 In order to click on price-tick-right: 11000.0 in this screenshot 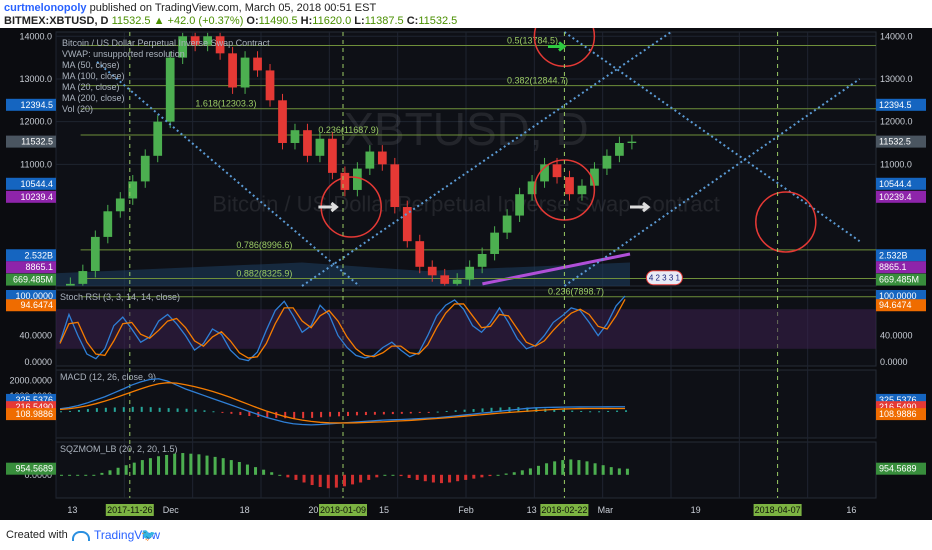, I will do `click(896, 164)`.